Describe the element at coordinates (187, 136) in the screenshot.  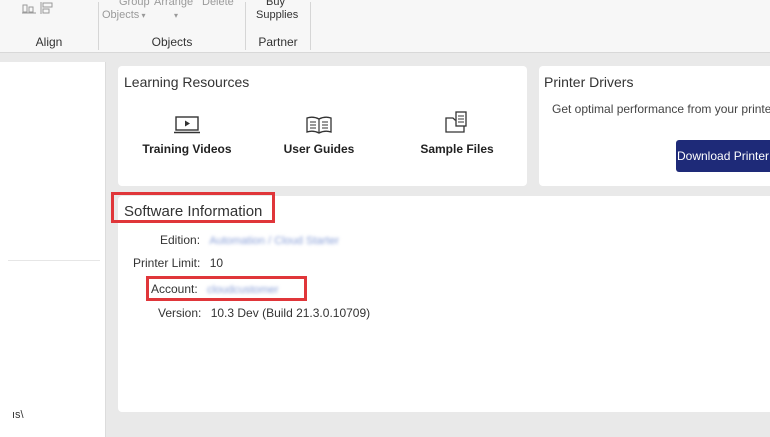
I see `training-videos-link: Training Videos` at that location.